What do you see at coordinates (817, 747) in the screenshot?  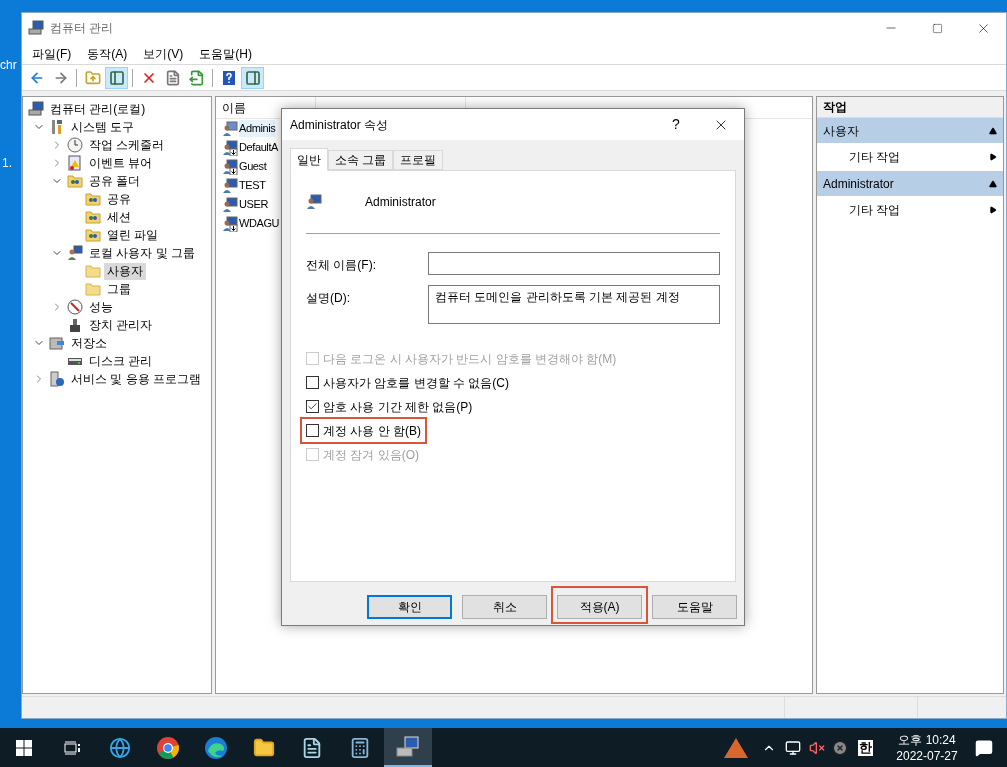 I see `muted-speaker-icon` at bounding box center [817, 747].